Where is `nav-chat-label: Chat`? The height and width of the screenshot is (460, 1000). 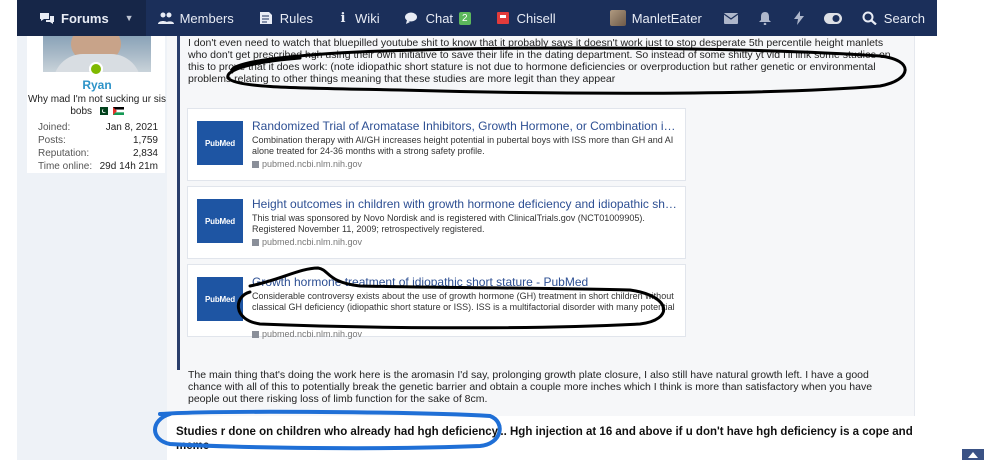 nav-chat-label: Chat is located at coordinates (439, 18).